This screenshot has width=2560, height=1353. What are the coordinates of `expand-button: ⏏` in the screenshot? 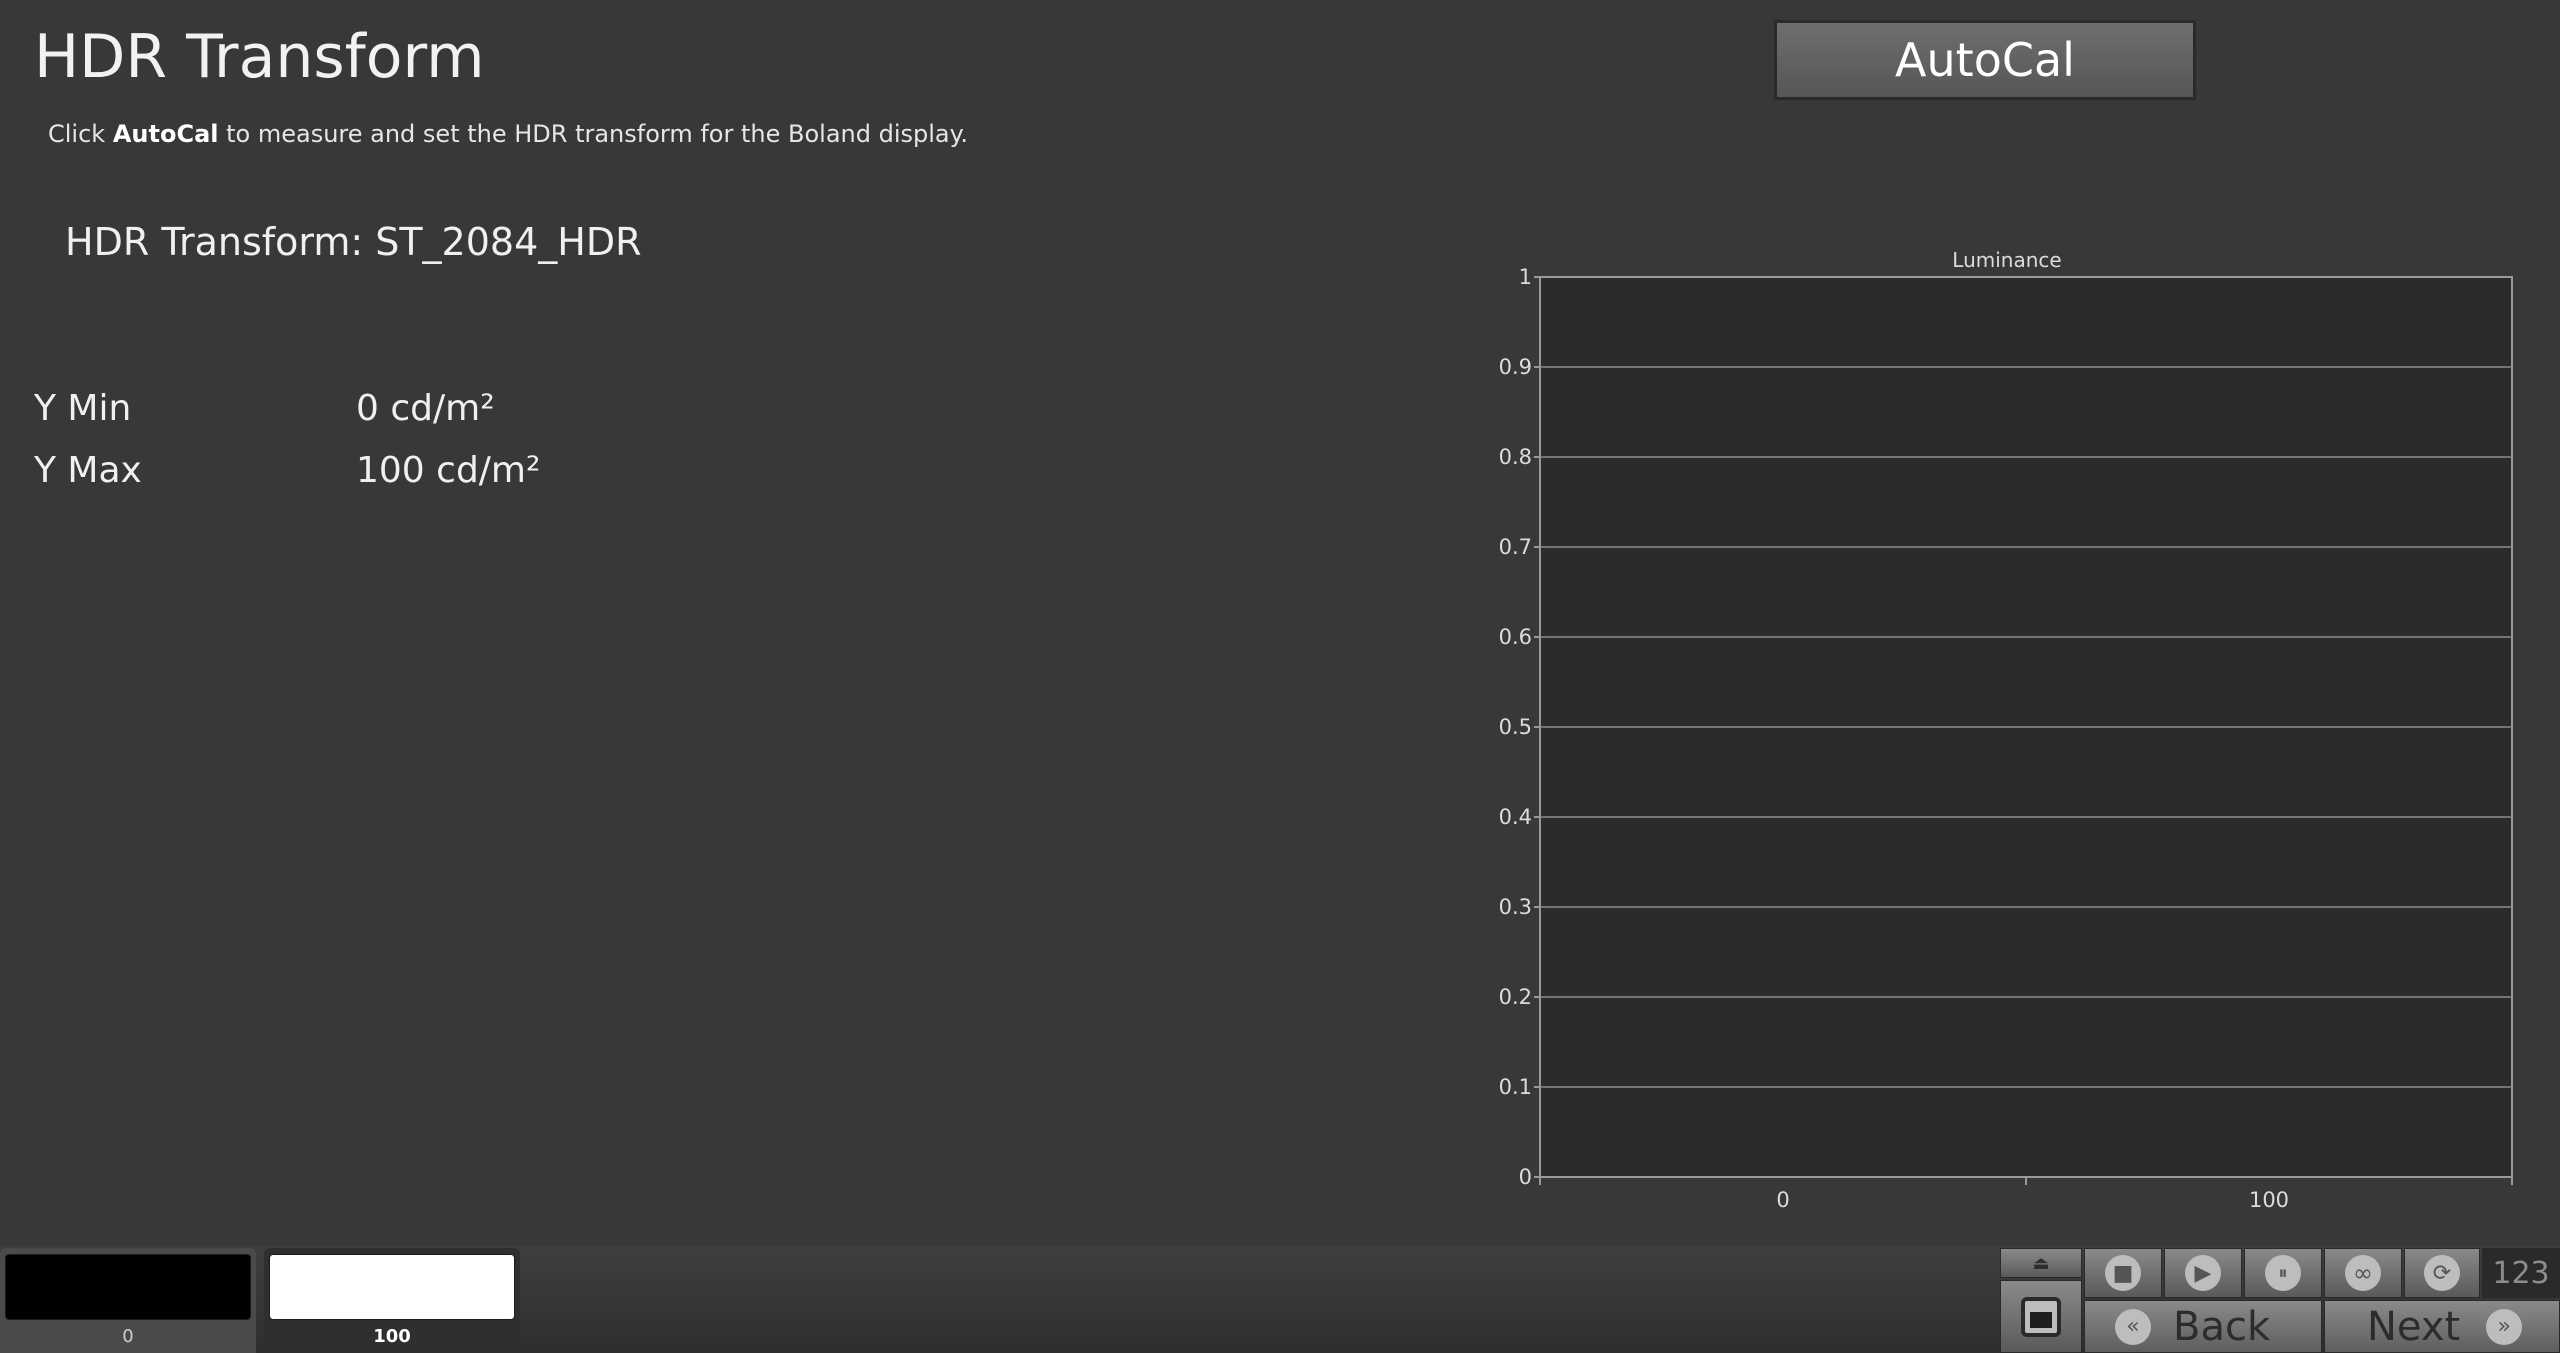 It's located at (2041, 1263).